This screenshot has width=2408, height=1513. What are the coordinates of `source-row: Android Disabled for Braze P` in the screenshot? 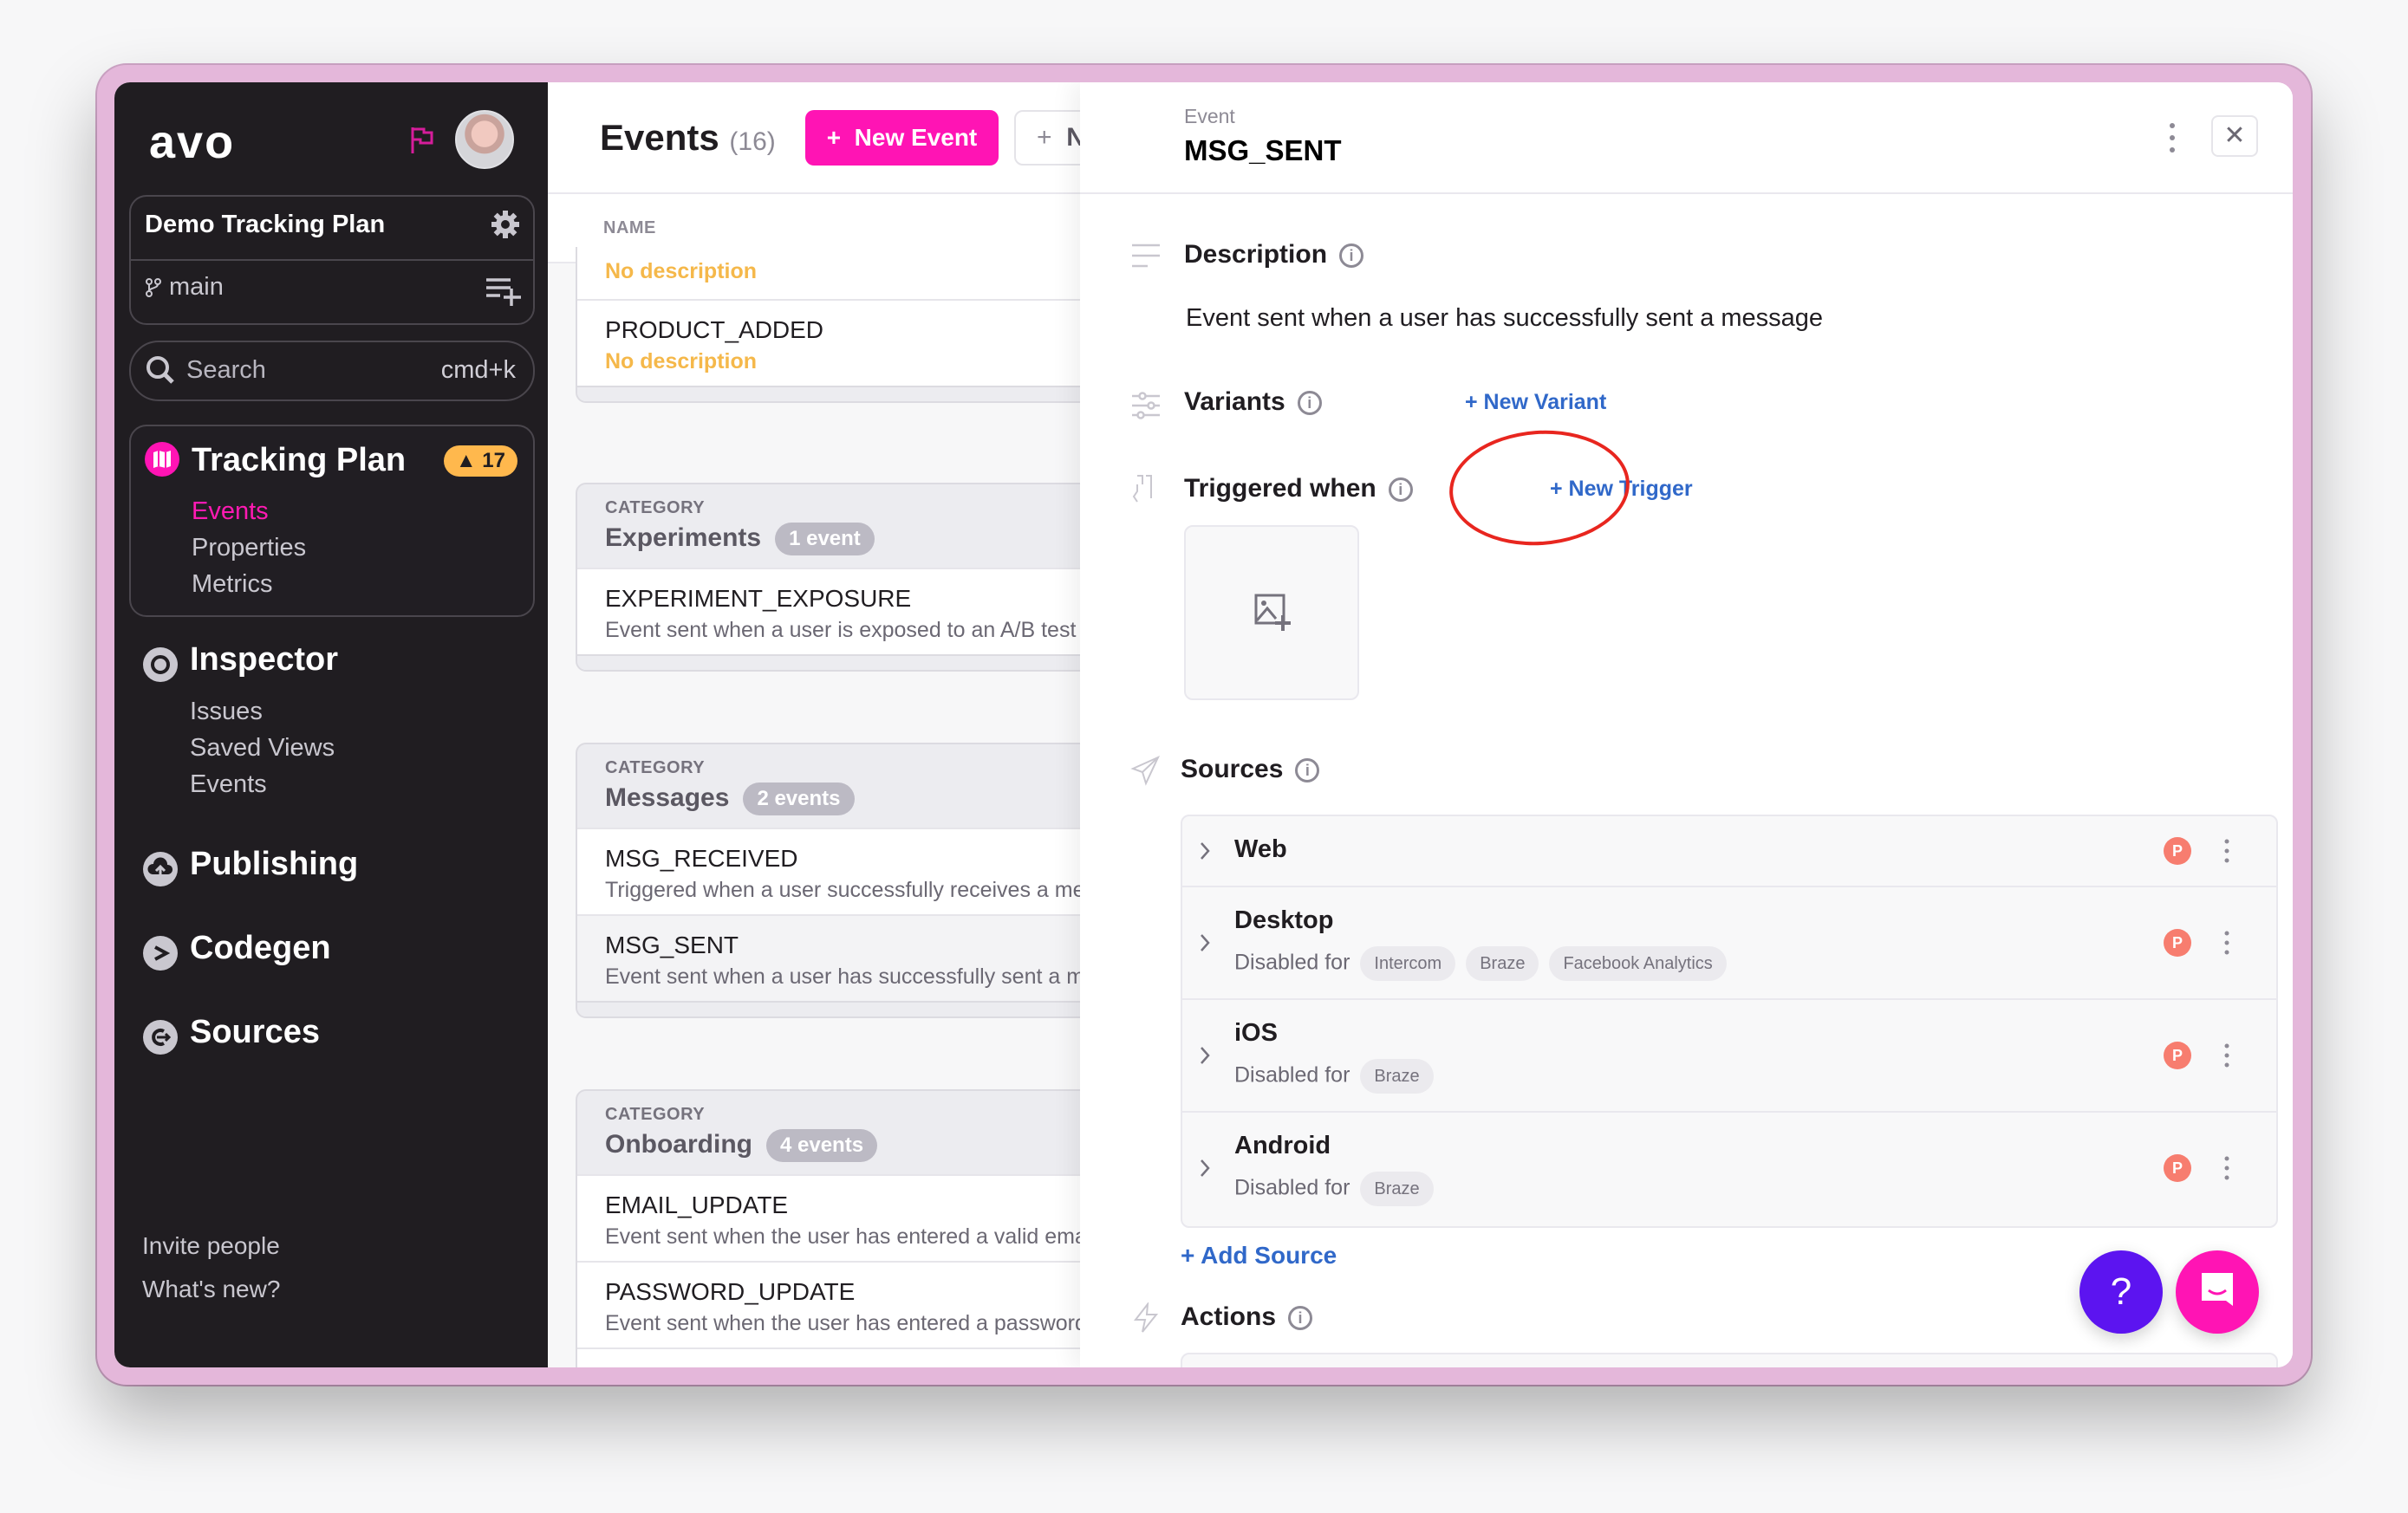 It's located at (1729, 1168).